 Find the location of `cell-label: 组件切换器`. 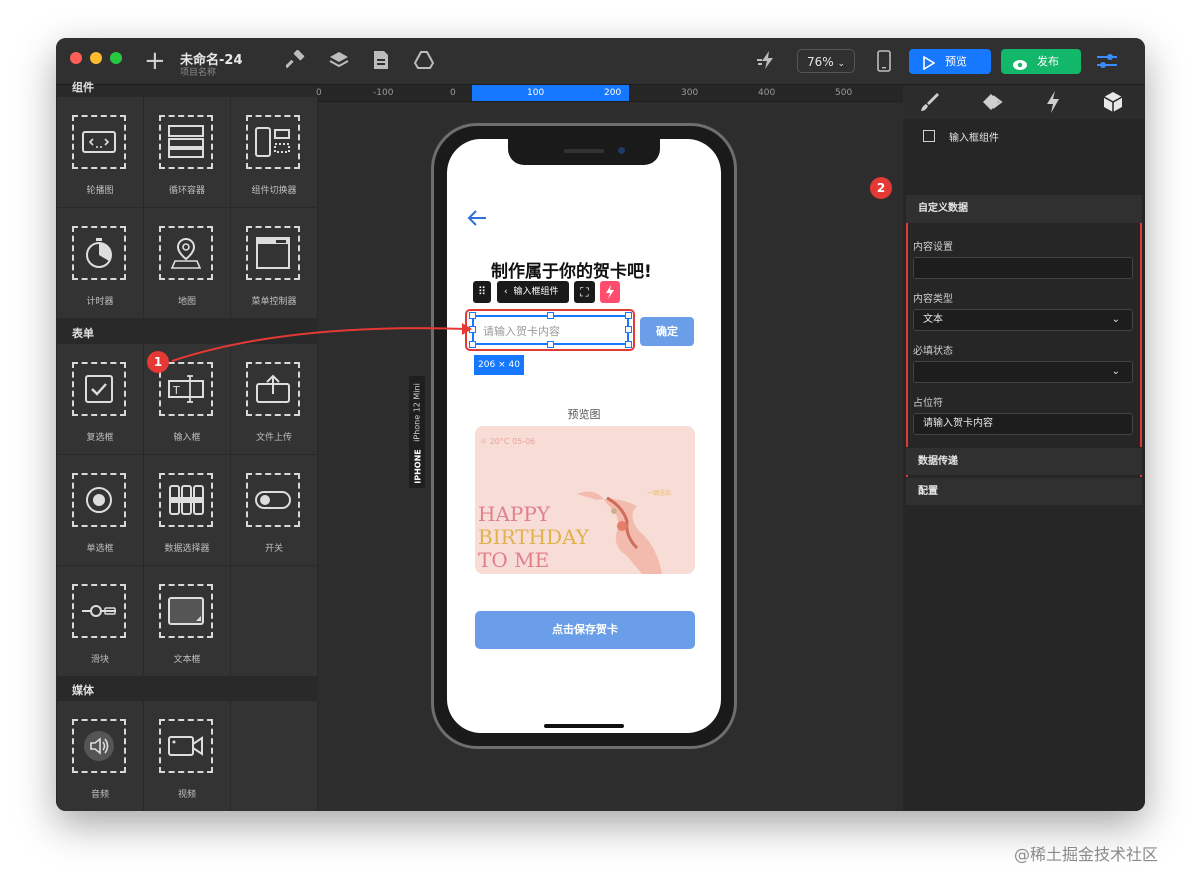

cell-label: 组件切换器 is located at coordinates (274, 191).